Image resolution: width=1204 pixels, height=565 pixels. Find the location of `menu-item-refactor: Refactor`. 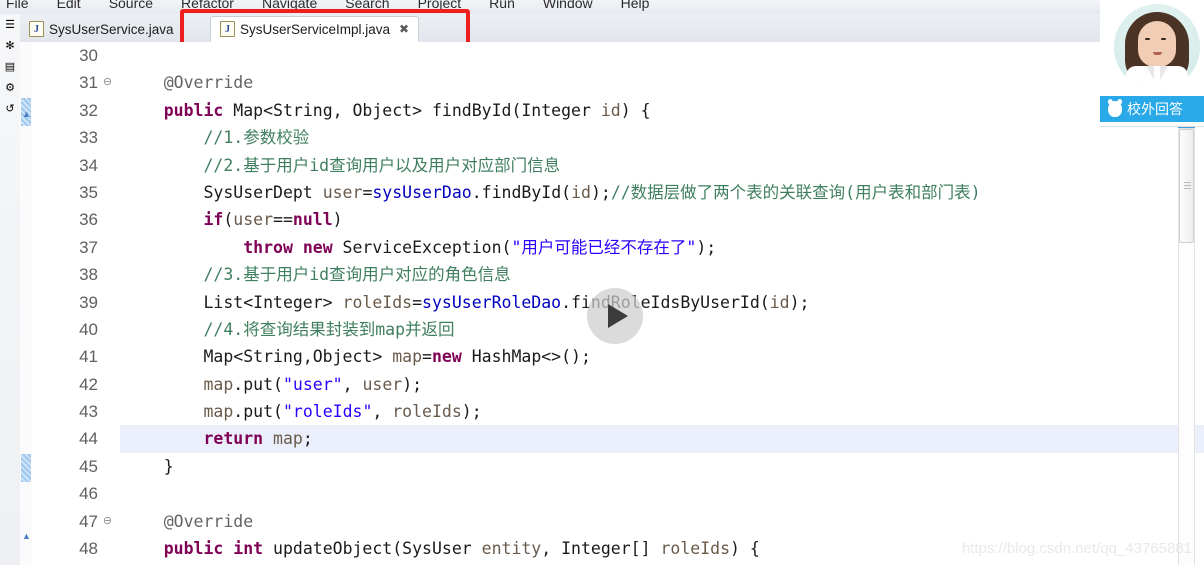

menu-item-refactor: Refactor is located at coordinates (207, 5).